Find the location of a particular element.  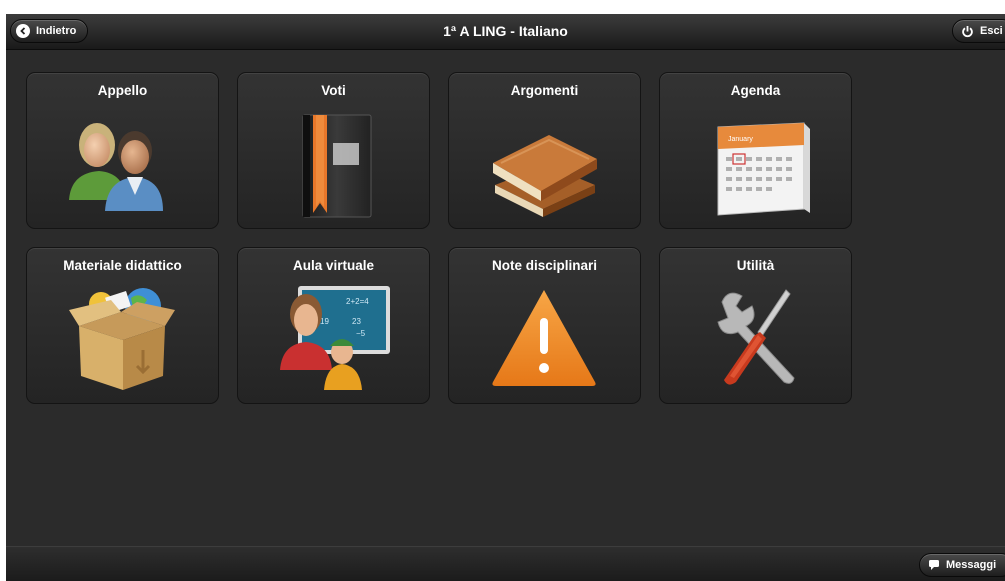

top-bar: 1ª A LING - Italiano Indietro Esci is located at coordinates (505, 32).